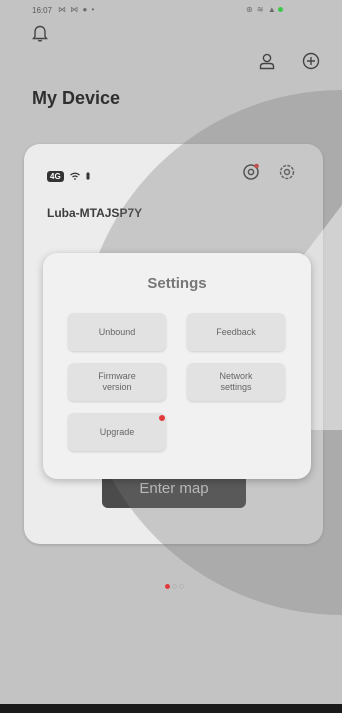 The height and width of the screenshot is (713, 342). I want to click on firmware-version-button: Firmware version, so click(117, 382).